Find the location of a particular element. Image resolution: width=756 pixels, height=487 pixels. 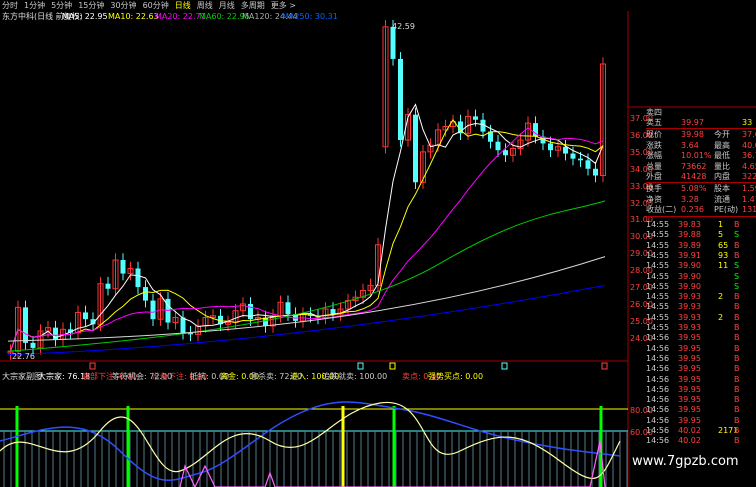

indicator-title: 大宗家副图 is located at coordinates (22, 376).